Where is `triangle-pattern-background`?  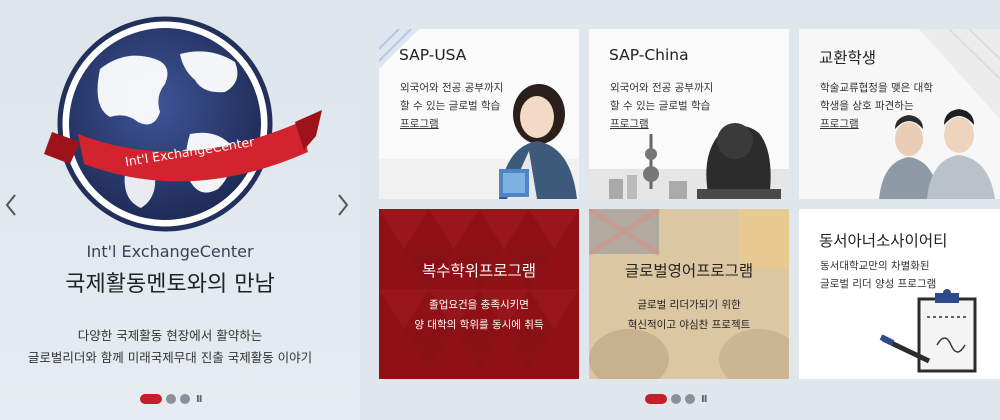
triangle-pattern-background is located at coordinates (479, 289).